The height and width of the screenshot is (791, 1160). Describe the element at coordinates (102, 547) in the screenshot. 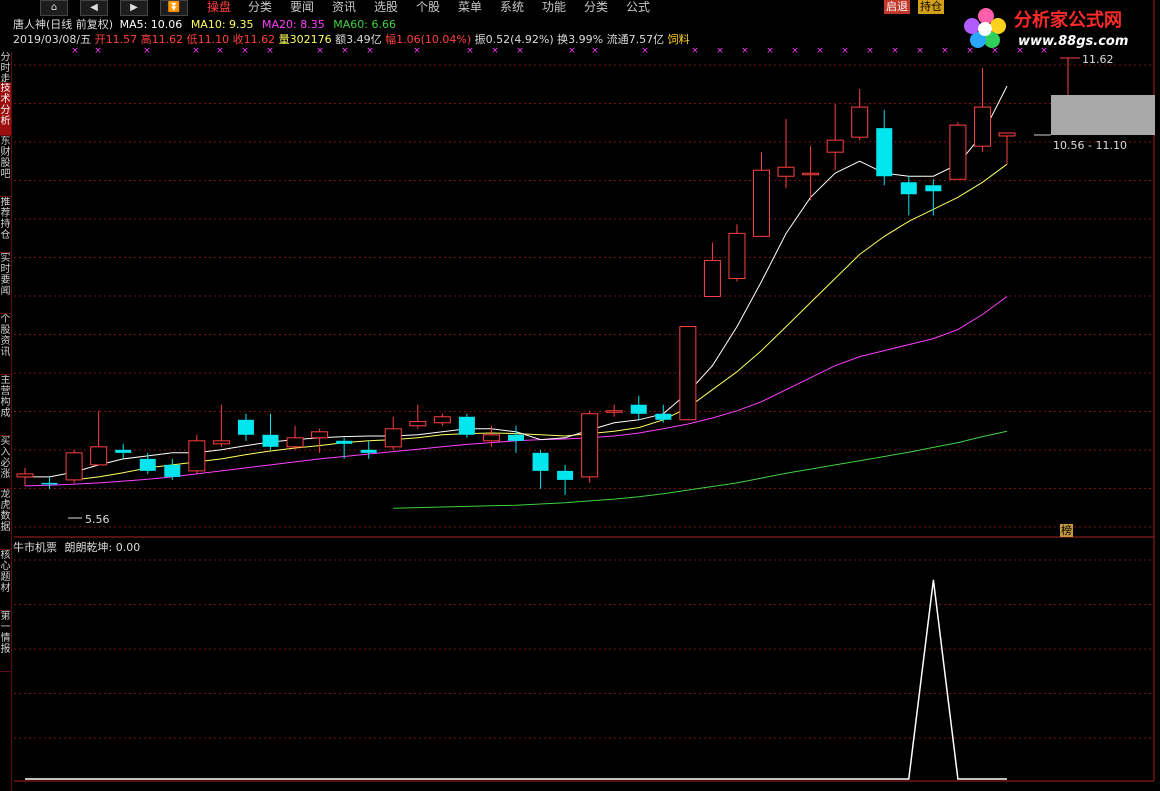

I see `indicator-value: 朗朗乾坤: 0.00` at that location.